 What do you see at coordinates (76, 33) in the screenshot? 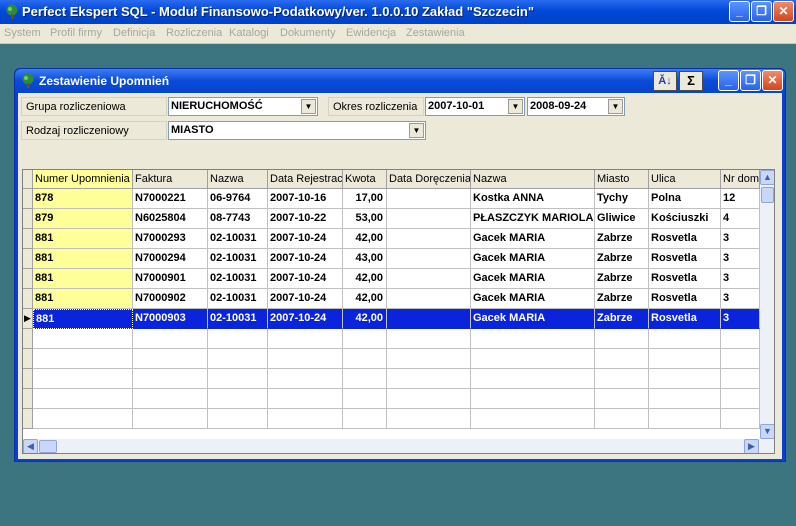
I see `menu-profil-firmy: Profil firmy` at bounding box center [76, 33].